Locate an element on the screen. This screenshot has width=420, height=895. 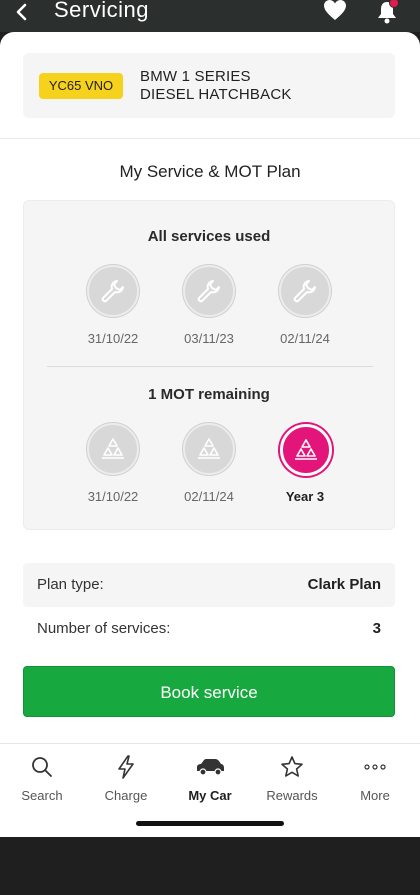
app-header: Servicing is located at coordinates (210, 16).